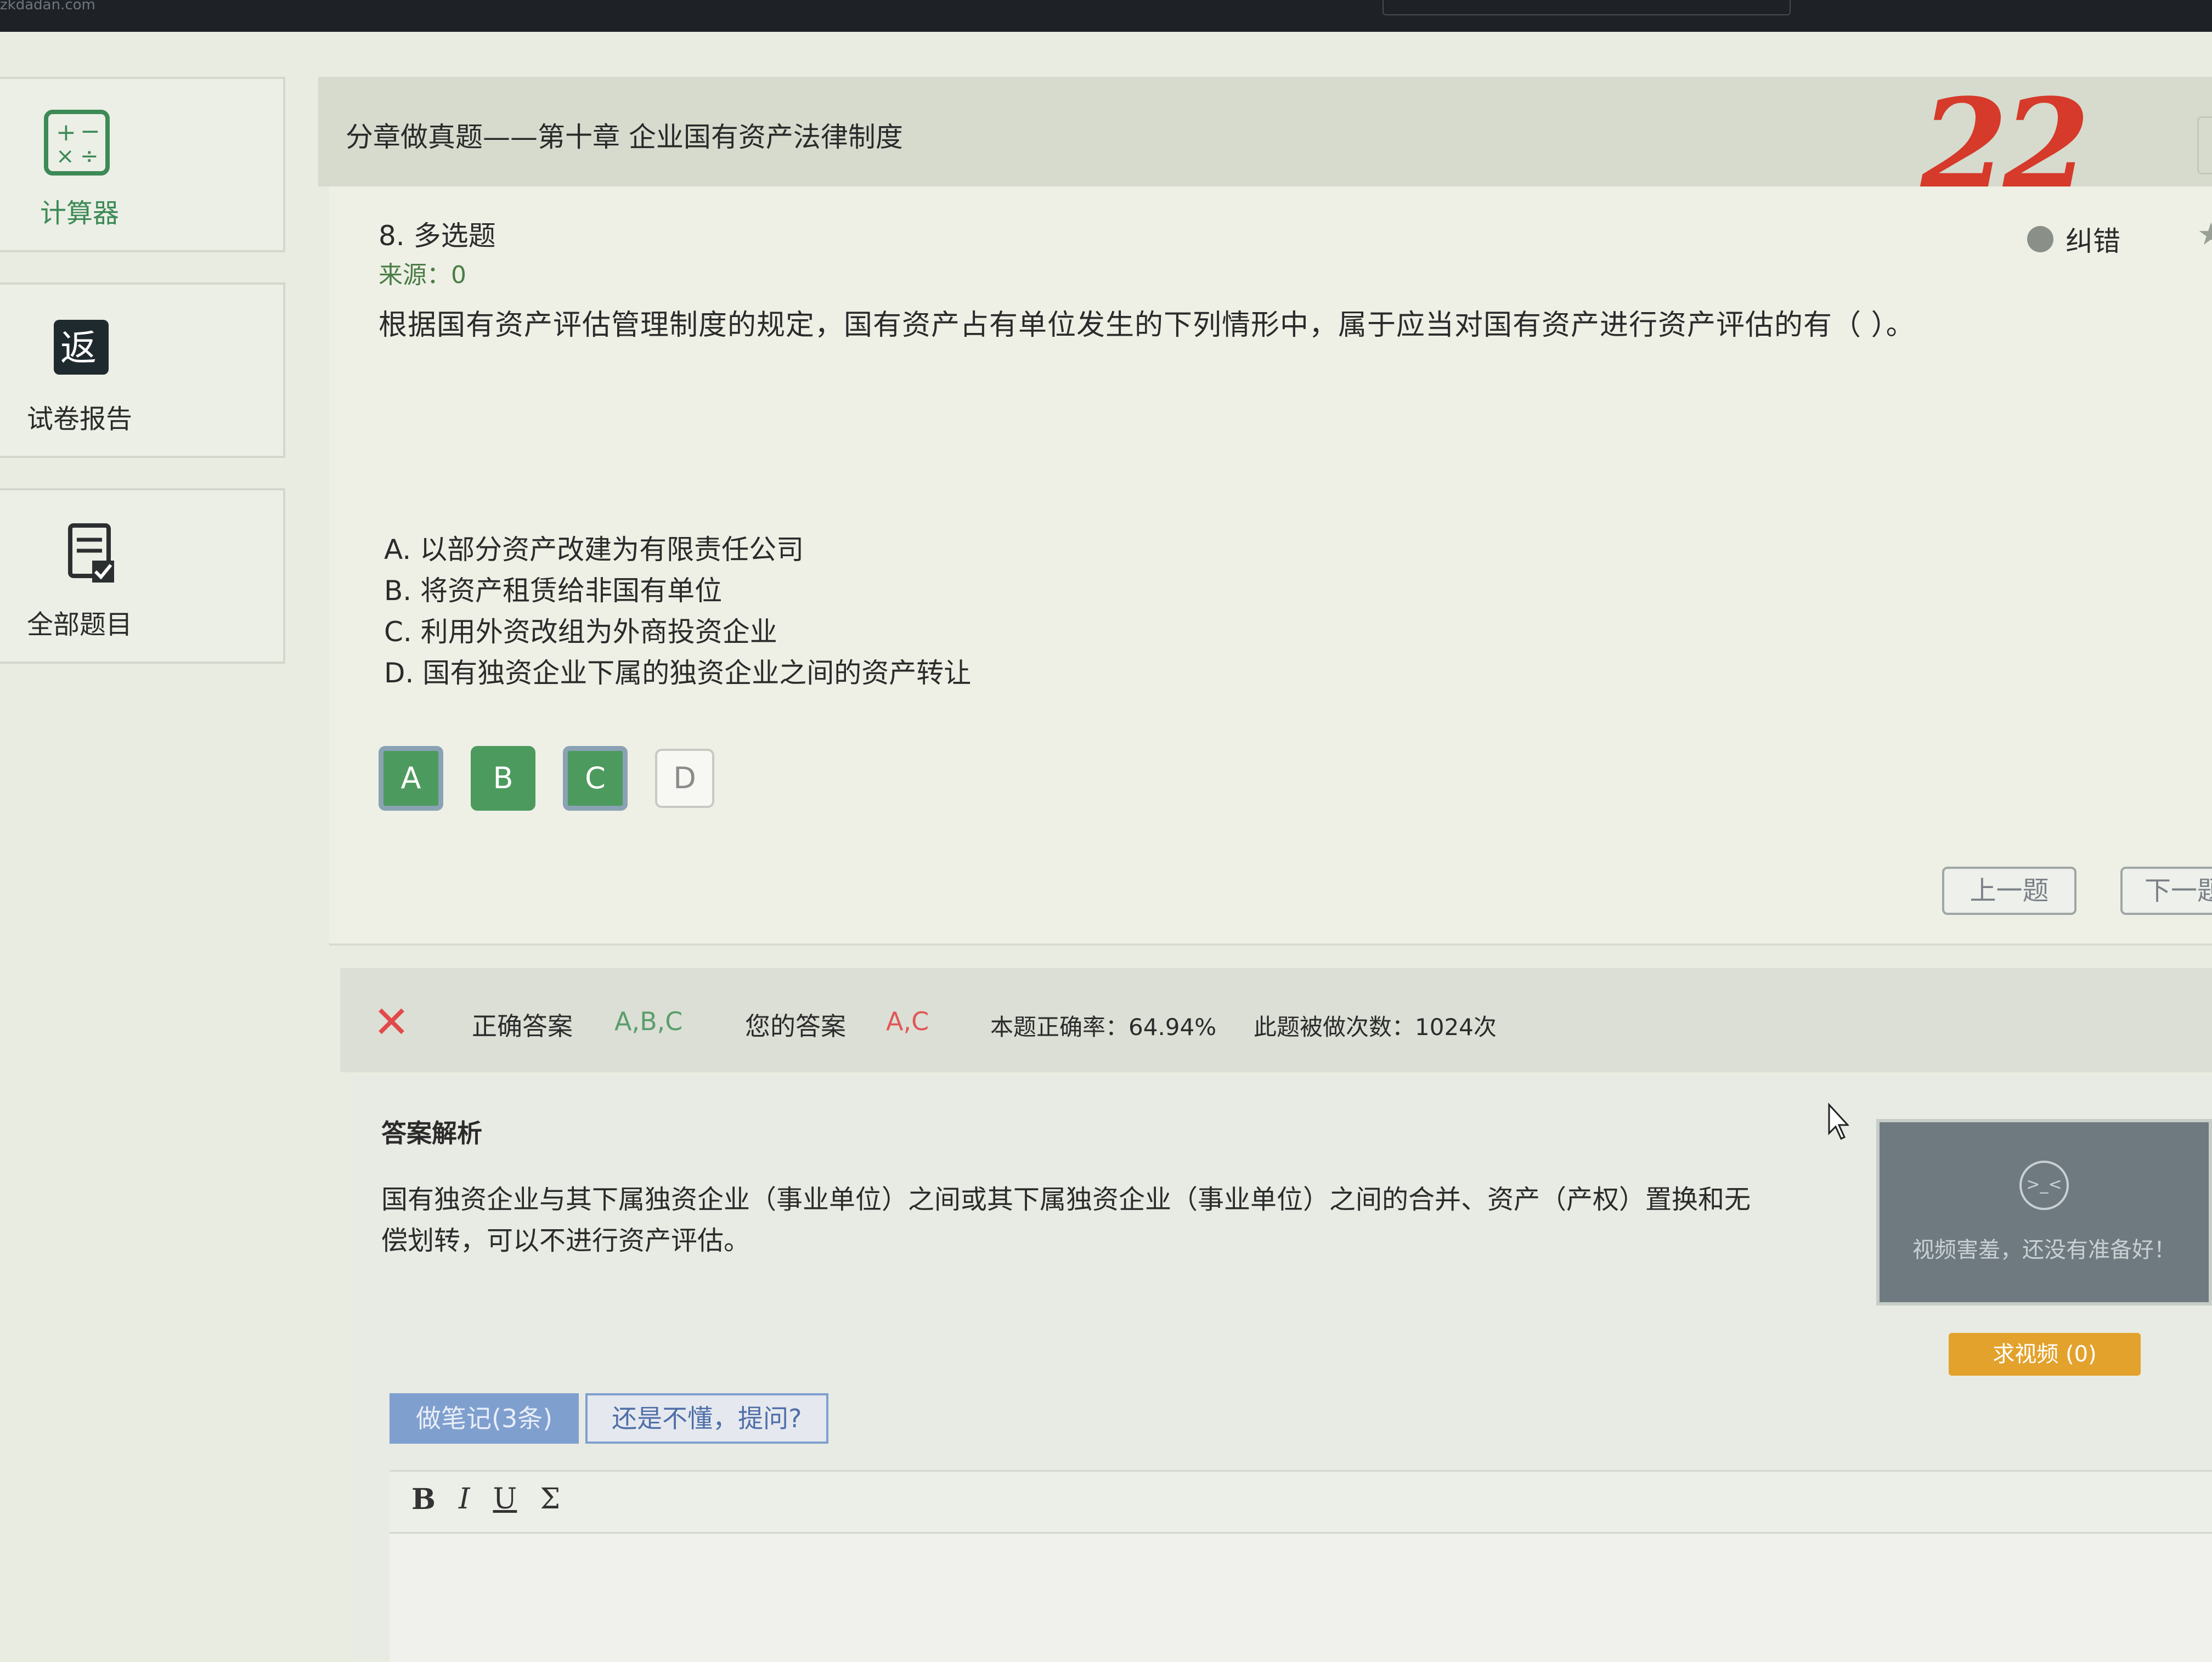  What do you see at coordinates (79, 624) in the screenshot?
I see `sidebar-item-label: 全部题目` at bounding box center [79, 624].